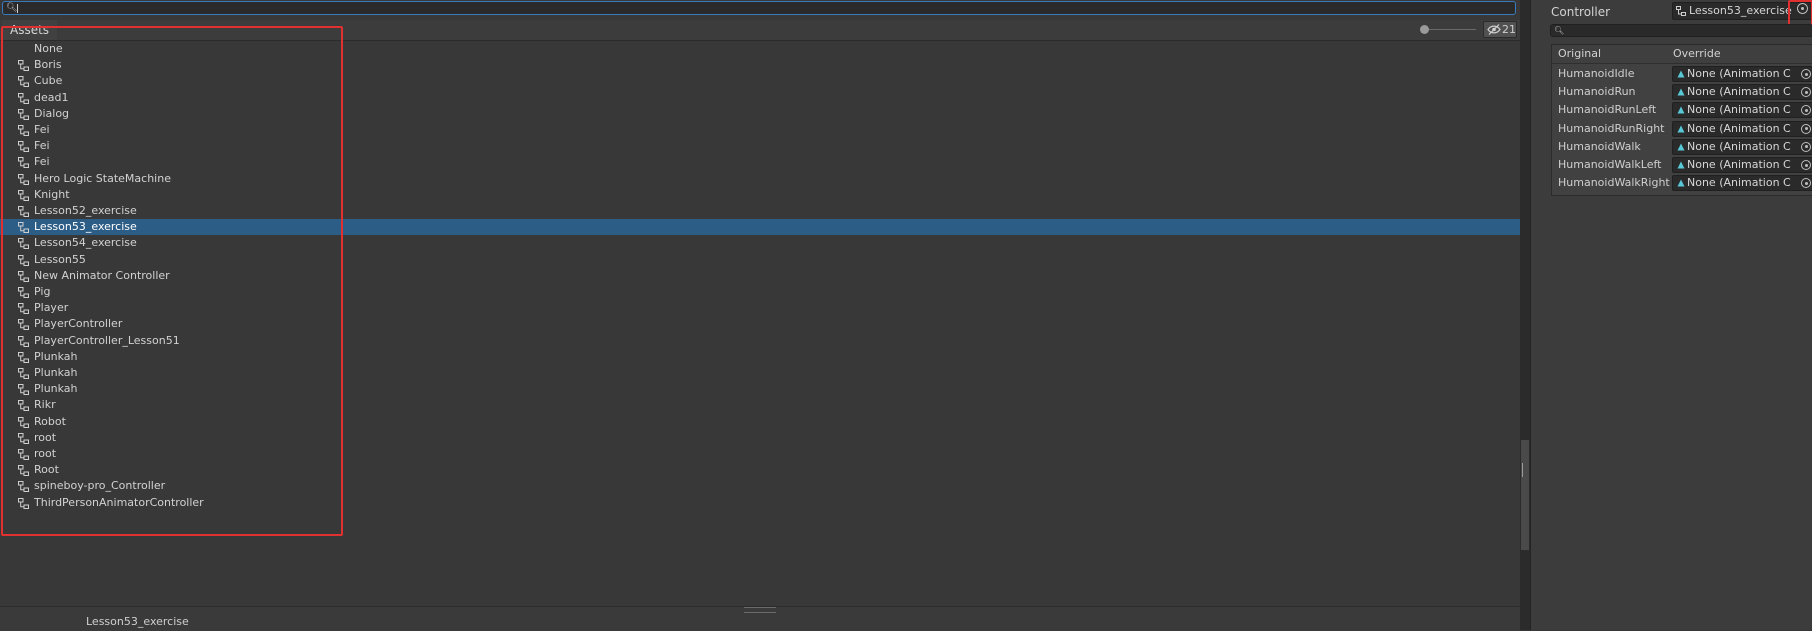 Image resolution: width=1812 pixels, height=631 pixels. What do you see at coordinates (51, 308) in the screenshot?
I see `list-item-label: Player` at bounding box center [51, 308].